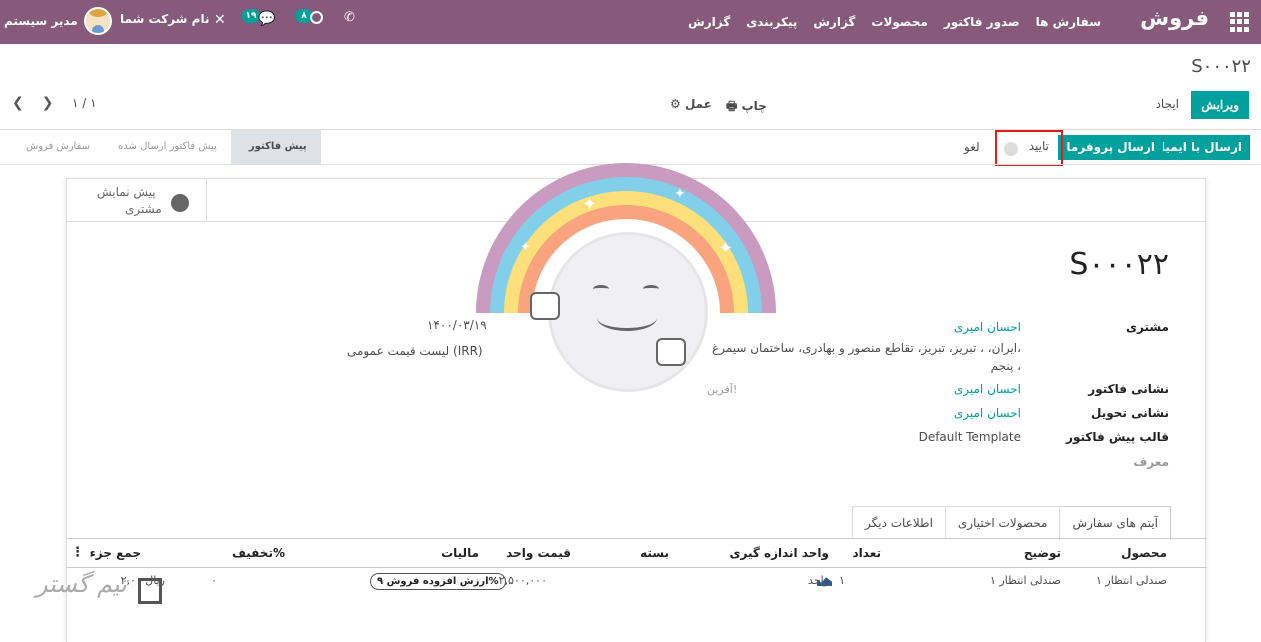 This screenshot has width=1261, height=642. What do you see at coordinates (143, 209) in the screenshot?
I see `preview-label-line2: مشتری` at bounding box center [143, 209].